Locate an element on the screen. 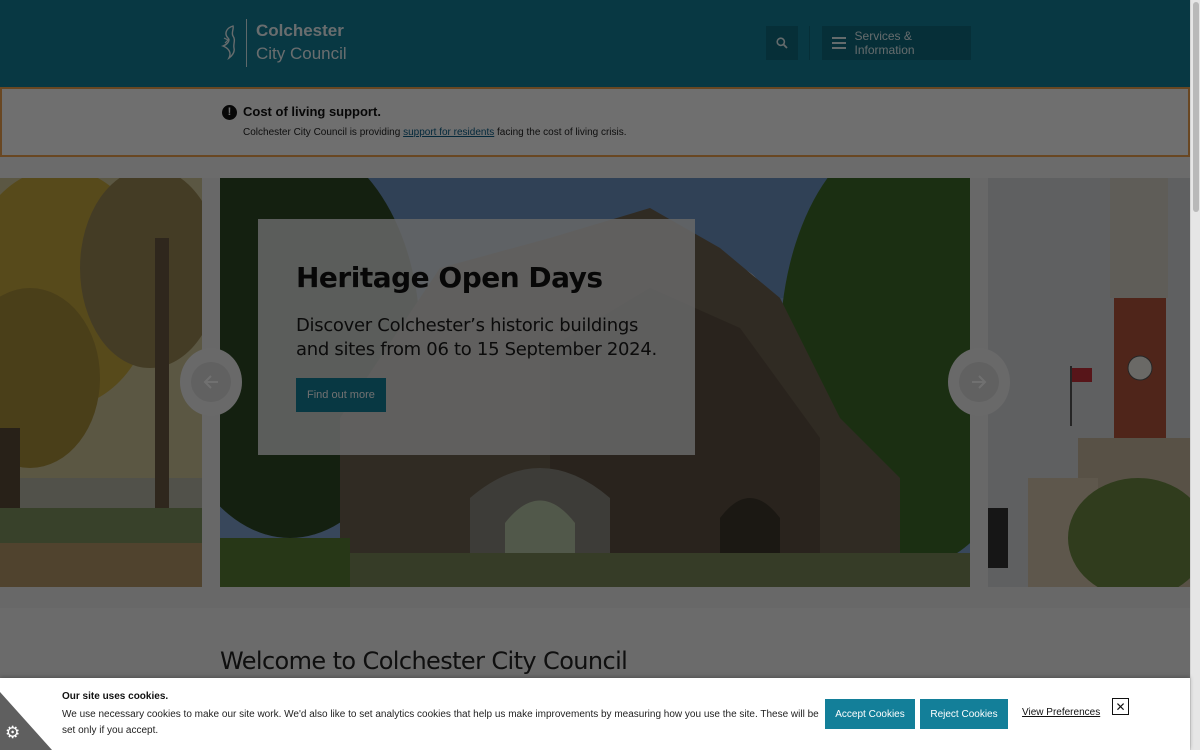  close-icon: ✕ is located at coordinates (1120, 706).